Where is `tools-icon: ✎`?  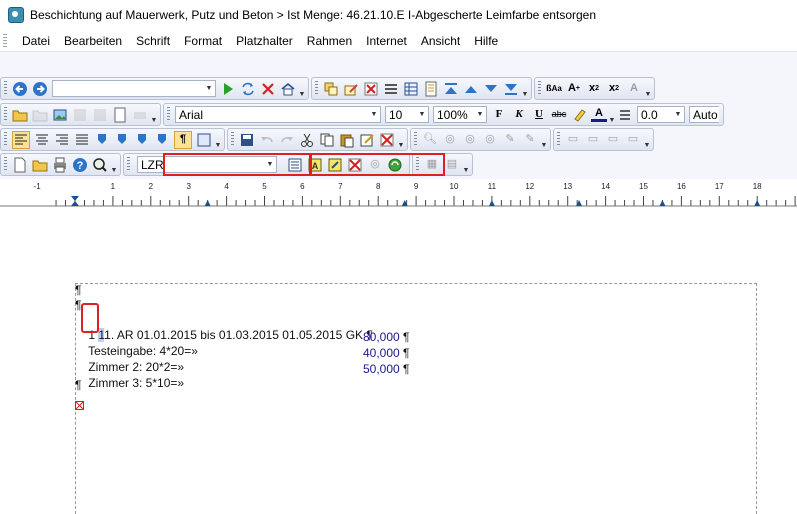 tools-icon: ✎ is located at coordinates (530, 140).